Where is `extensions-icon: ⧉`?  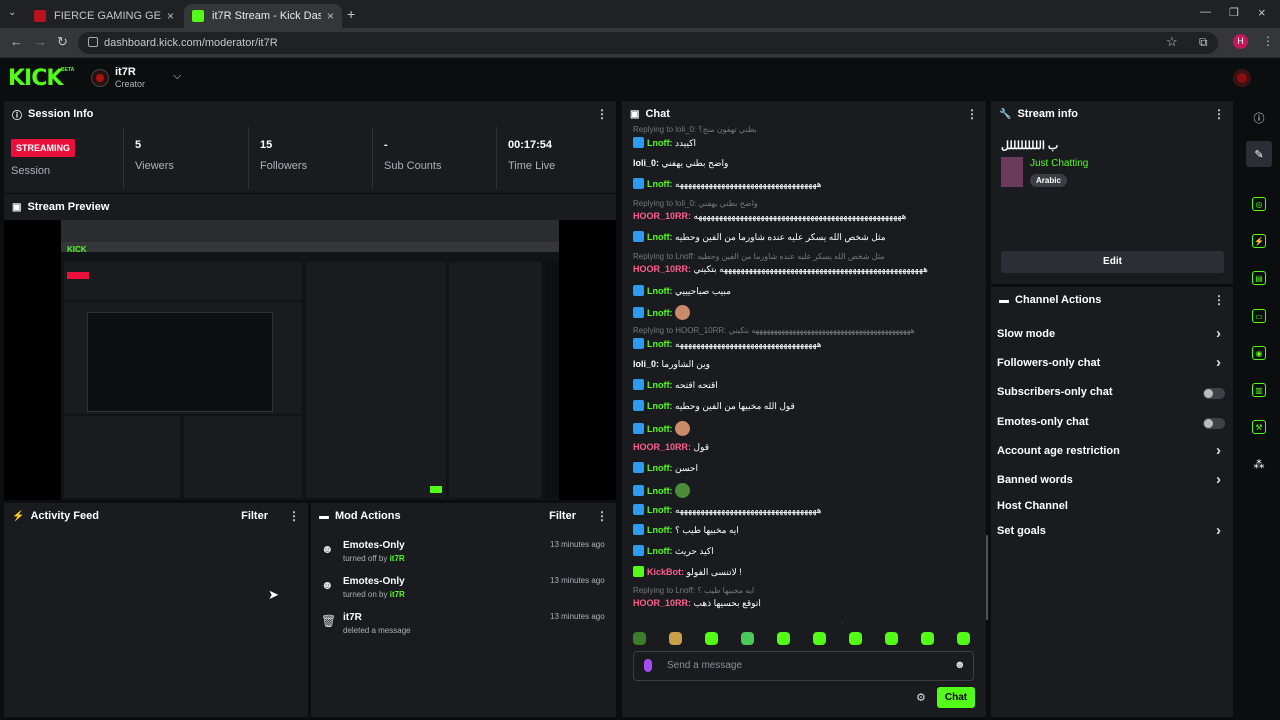
extensions-icon: ⧉ is located at coordinates (1203, 42).